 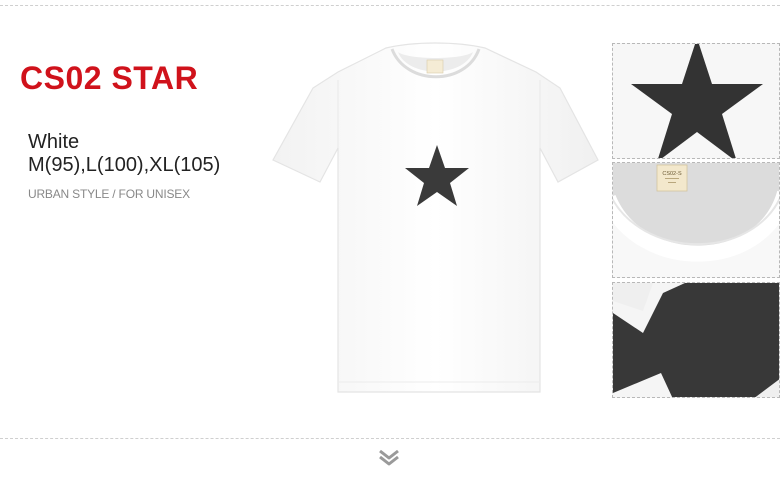 I want to click on label-text: CS02-S, so click(x=672, y=174).